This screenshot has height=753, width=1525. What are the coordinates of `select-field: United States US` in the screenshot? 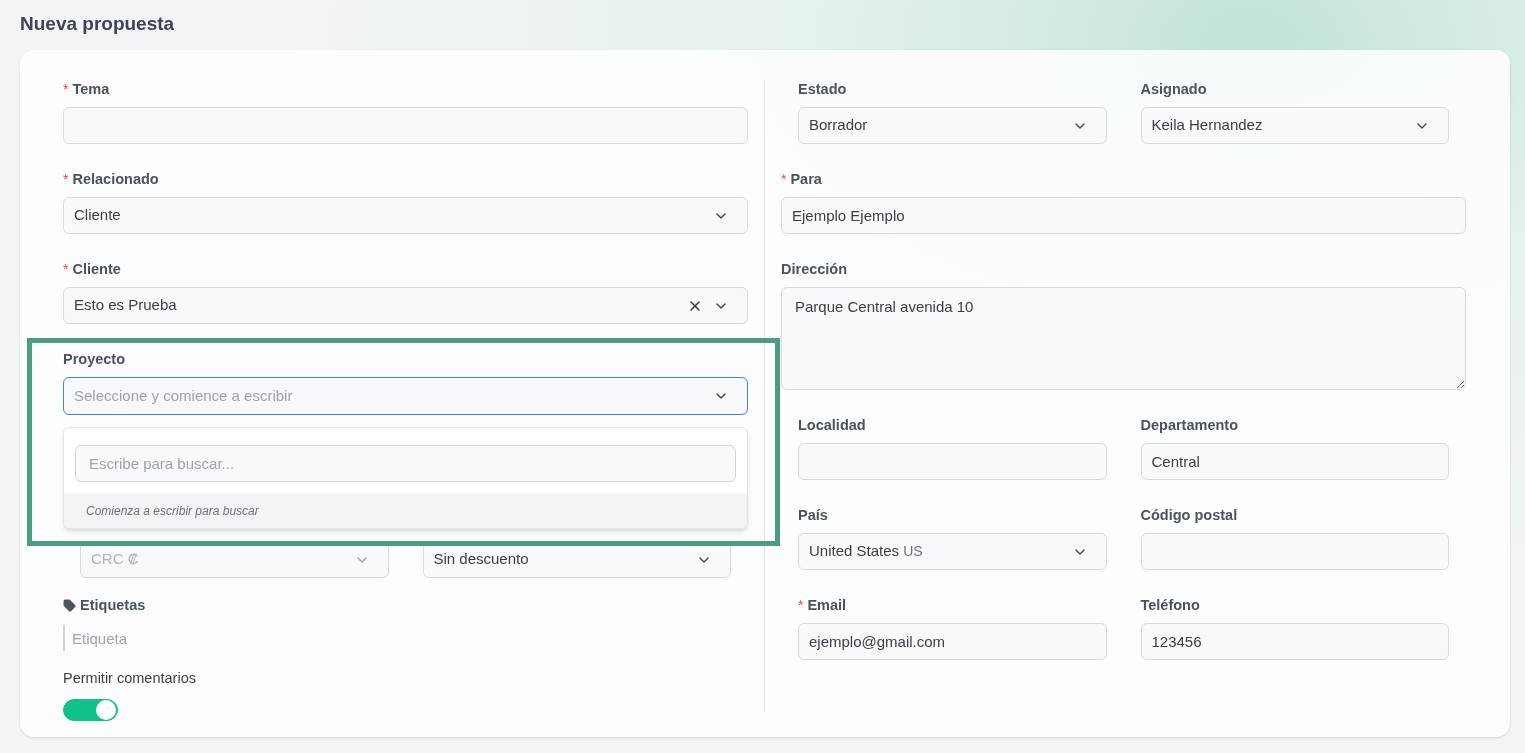 It's located at (952, 551).